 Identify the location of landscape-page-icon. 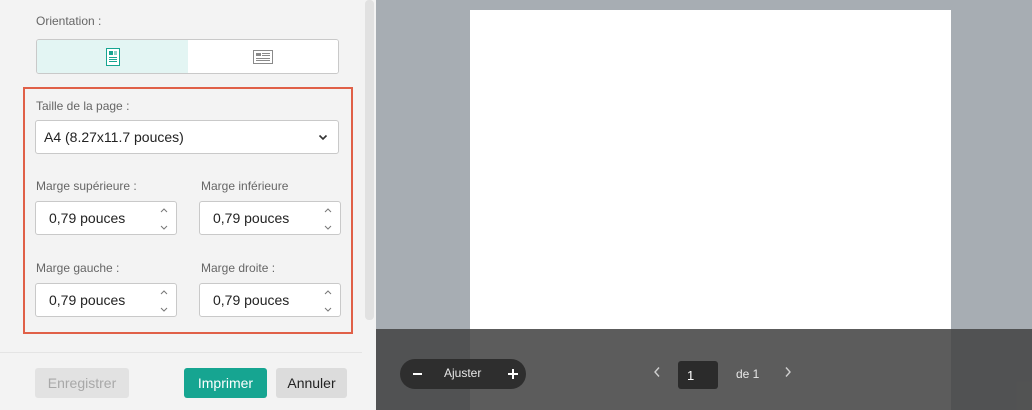
(263, 56).